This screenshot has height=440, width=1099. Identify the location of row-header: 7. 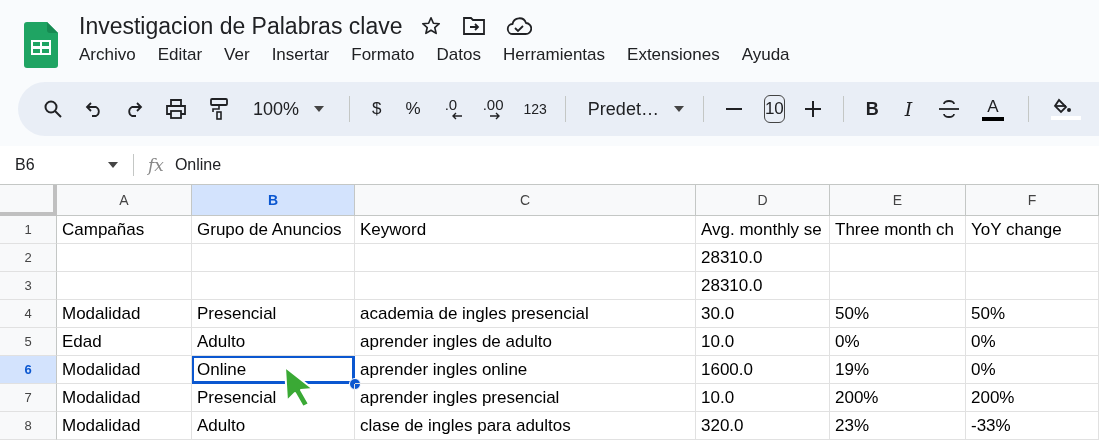
(28, 398).